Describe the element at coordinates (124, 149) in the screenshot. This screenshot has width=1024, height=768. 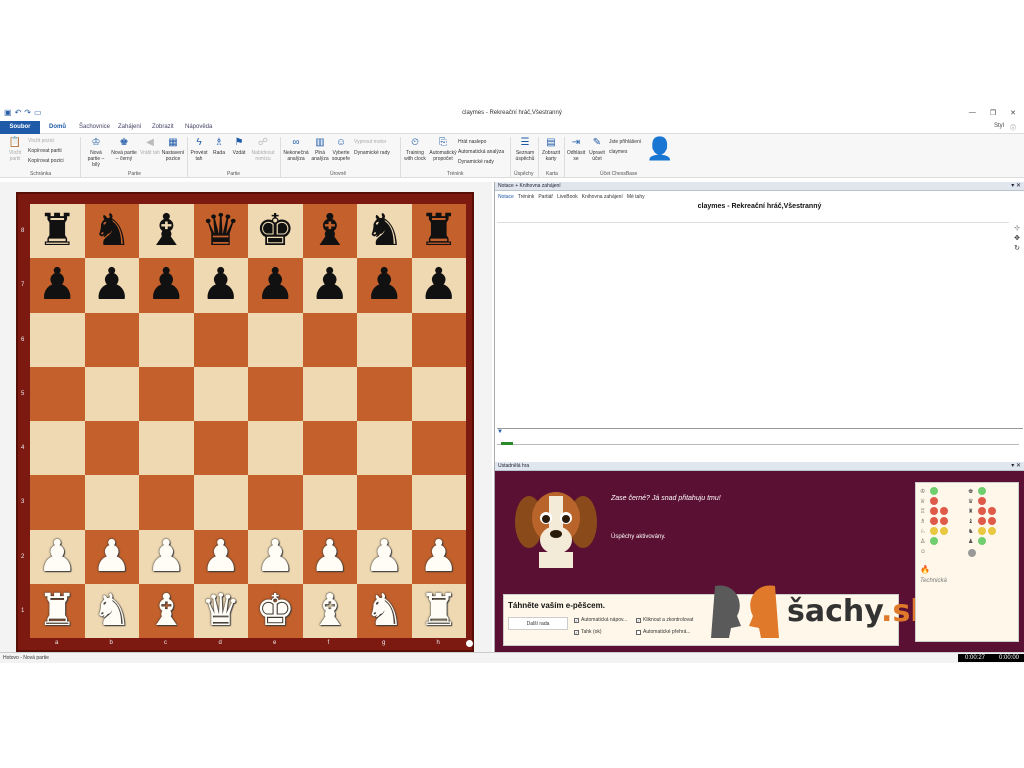
I see `new-game-black-button: ♚ Nová partie – černý` at that location.